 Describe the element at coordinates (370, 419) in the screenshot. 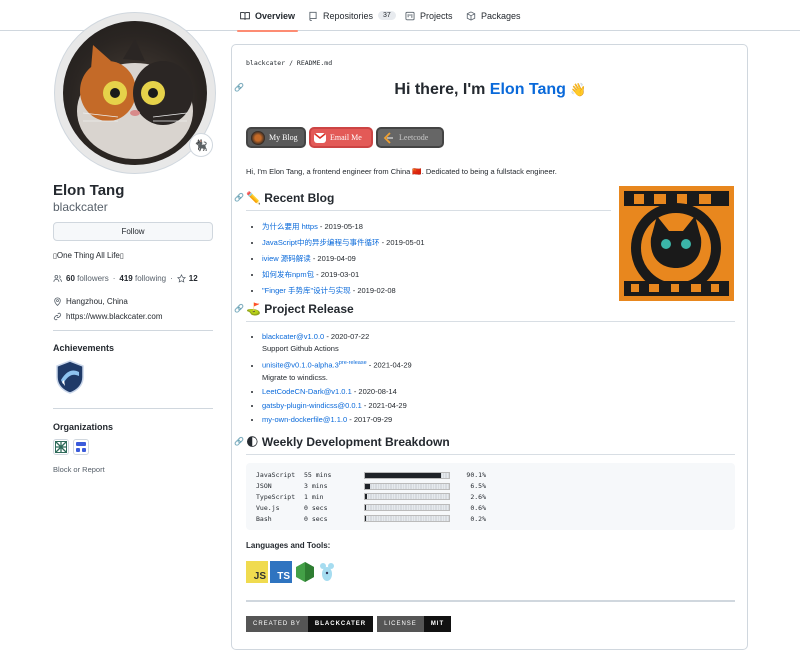

I see `release-date: - 2017-09-29` at that location.